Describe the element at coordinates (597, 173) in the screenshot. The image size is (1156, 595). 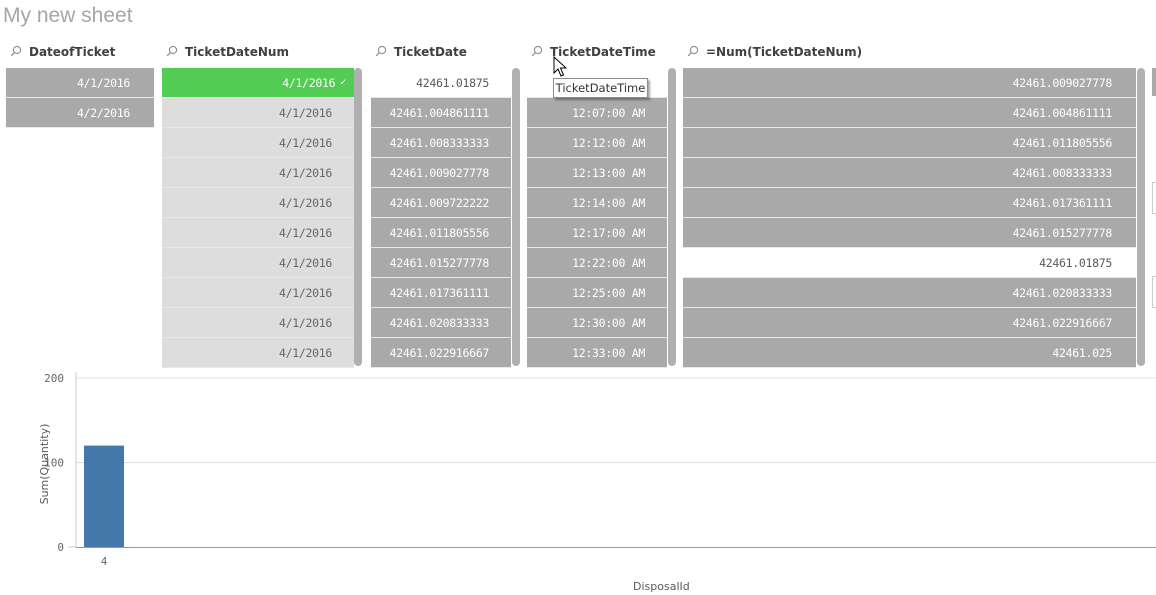
I see `listbox-row: 12:13:00 AM` at that location.